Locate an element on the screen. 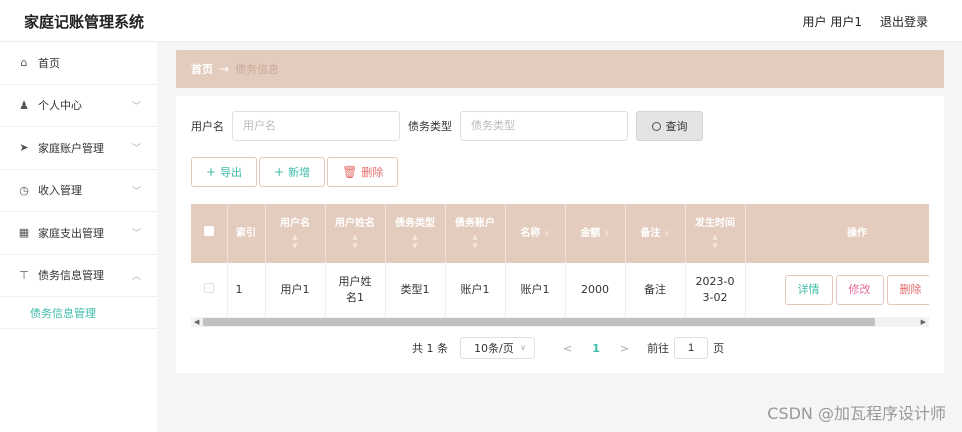 The height and width of the screenshot is (432, 962). goto-page-input is located at coordinates (691, 348).